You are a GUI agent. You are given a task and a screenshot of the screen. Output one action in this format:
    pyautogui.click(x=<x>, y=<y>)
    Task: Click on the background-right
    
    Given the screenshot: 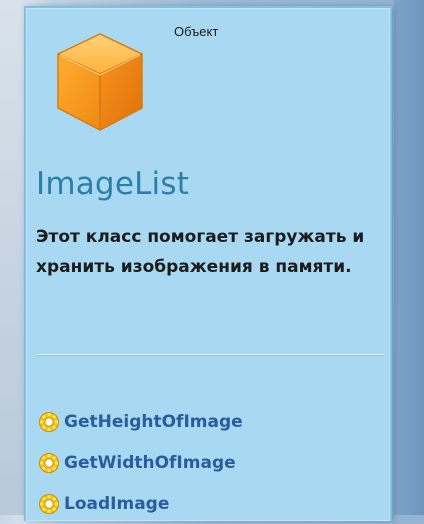 What is the action you would take?
    pyautogui.click(x=409, y=257)
    